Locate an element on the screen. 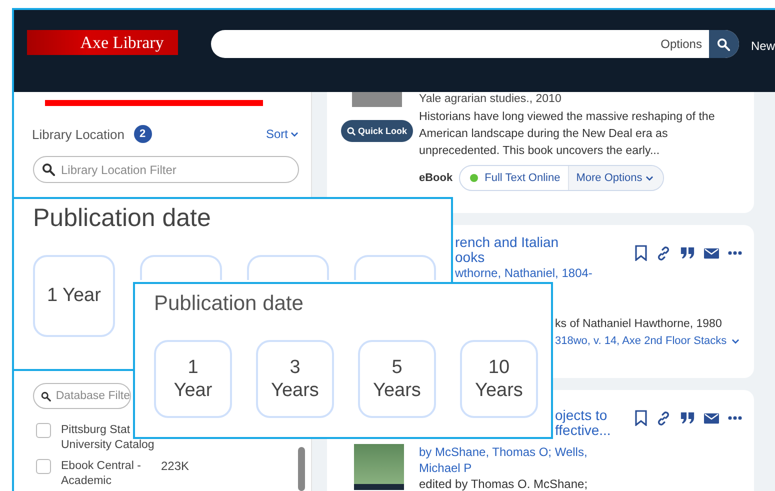 Image resolution: width=775 pixels, height=491 pixels. source-text: Yale agrarian studies., 2010 is located at coordinates (490, 99).